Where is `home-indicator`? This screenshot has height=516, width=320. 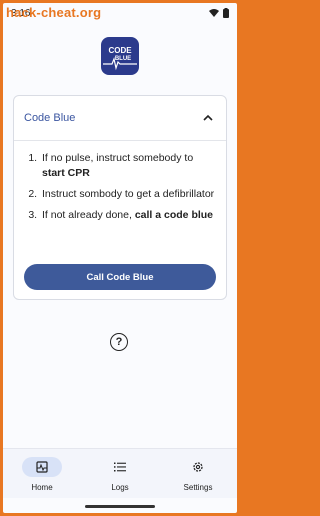
home-indicator is located at coordinates (120, 506).